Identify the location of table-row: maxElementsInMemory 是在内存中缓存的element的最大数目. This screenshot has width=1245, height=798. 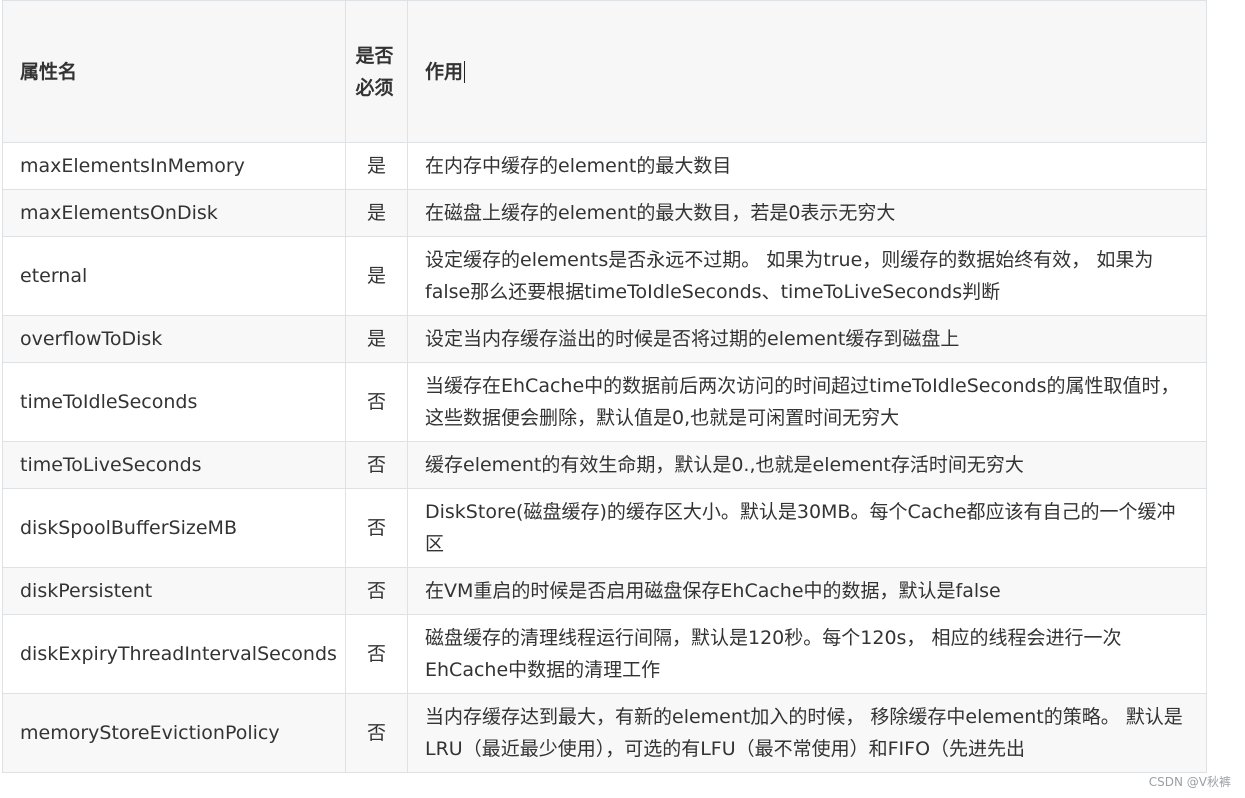
(604, 166).